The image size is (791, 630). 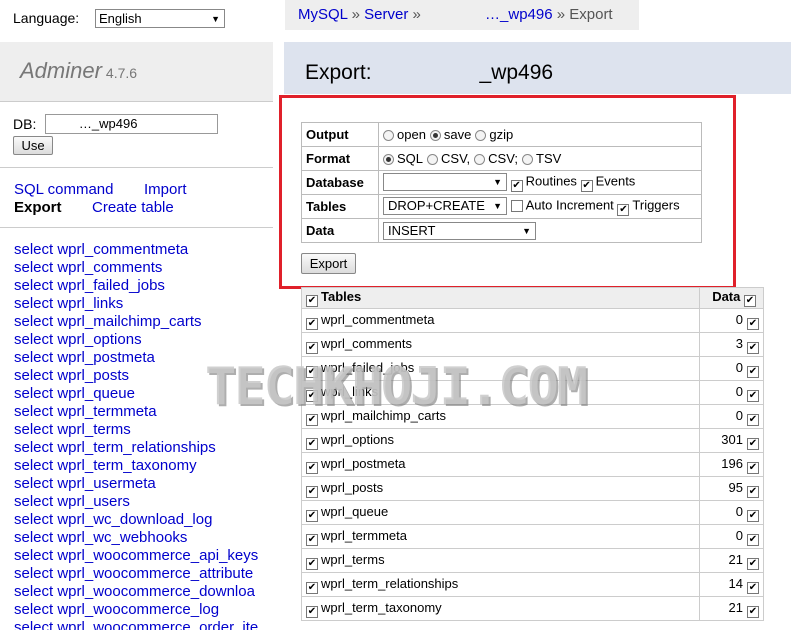 What do you see at coordinates (136, 340) in the screenshot?
I see `select-table-link: select wprl_options` at bounding box center [136, 340].